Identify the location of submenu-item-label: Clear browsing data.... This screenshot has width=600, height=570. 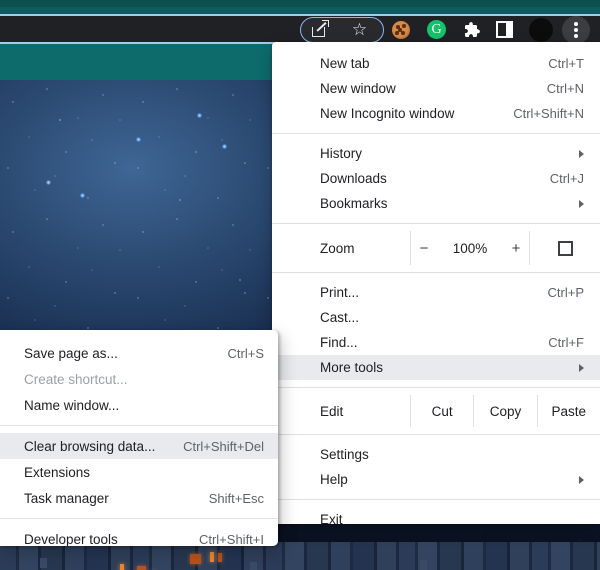
(90, 446).